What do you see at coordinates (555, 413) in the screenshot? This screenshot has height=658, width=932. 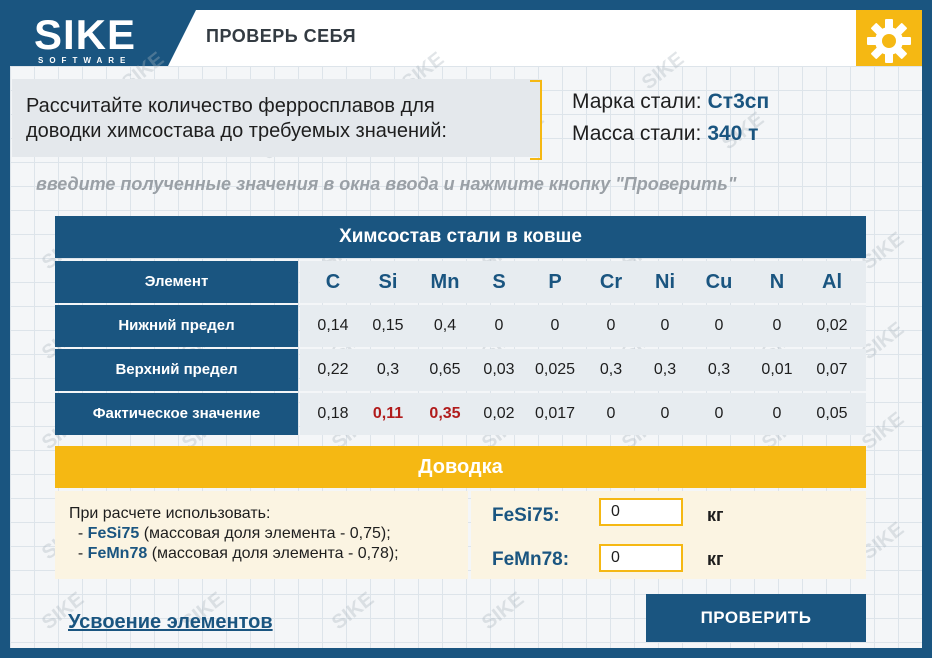 I see `table-cell: 0,017` at bounding box center [555, 413].